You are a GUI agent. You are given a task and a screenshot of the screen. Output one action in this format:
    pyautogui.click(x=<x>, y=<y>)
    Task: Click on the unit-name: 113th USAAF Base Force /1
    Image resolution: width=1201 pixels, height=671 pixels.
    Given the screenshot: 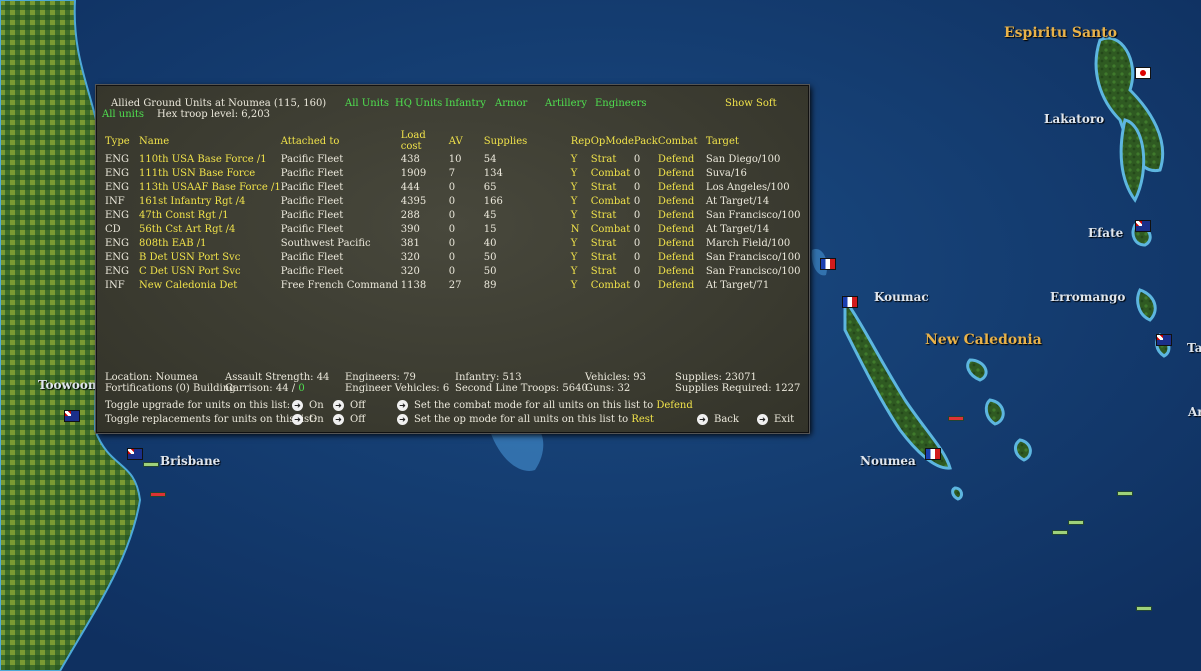 What is the action you would take?
    pyautogui.click(x=210, y=187)
    